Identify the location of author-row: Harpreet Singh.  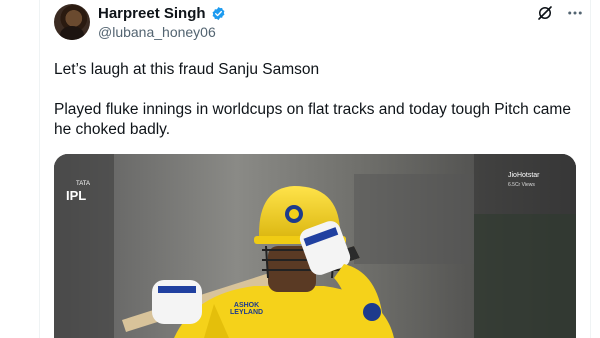
(162, 13).